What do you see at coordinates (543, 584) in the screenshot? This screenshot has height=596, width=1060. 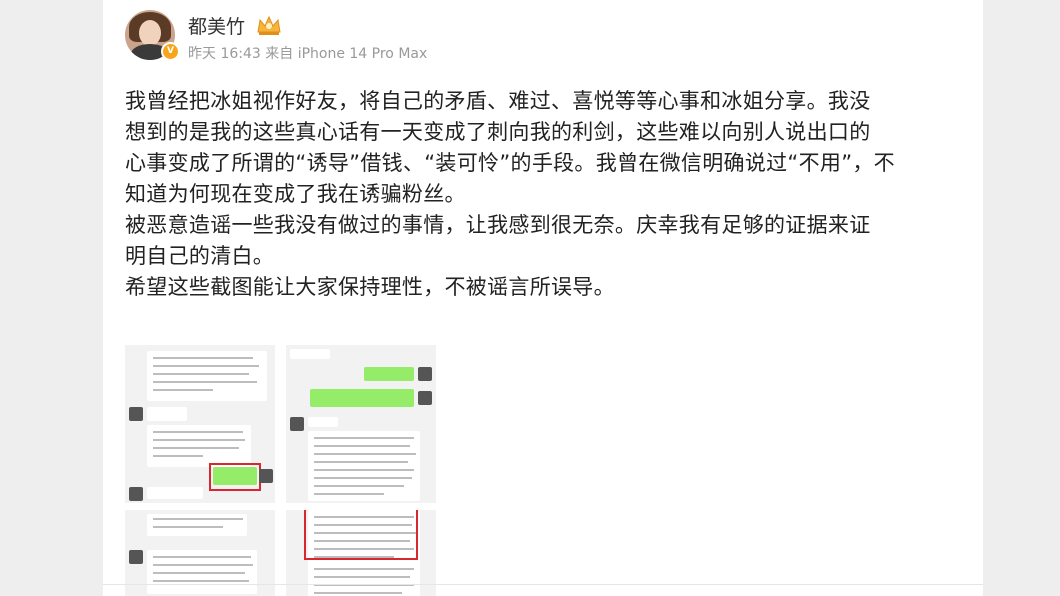 I see `divider` at bounding box center [543, 584].